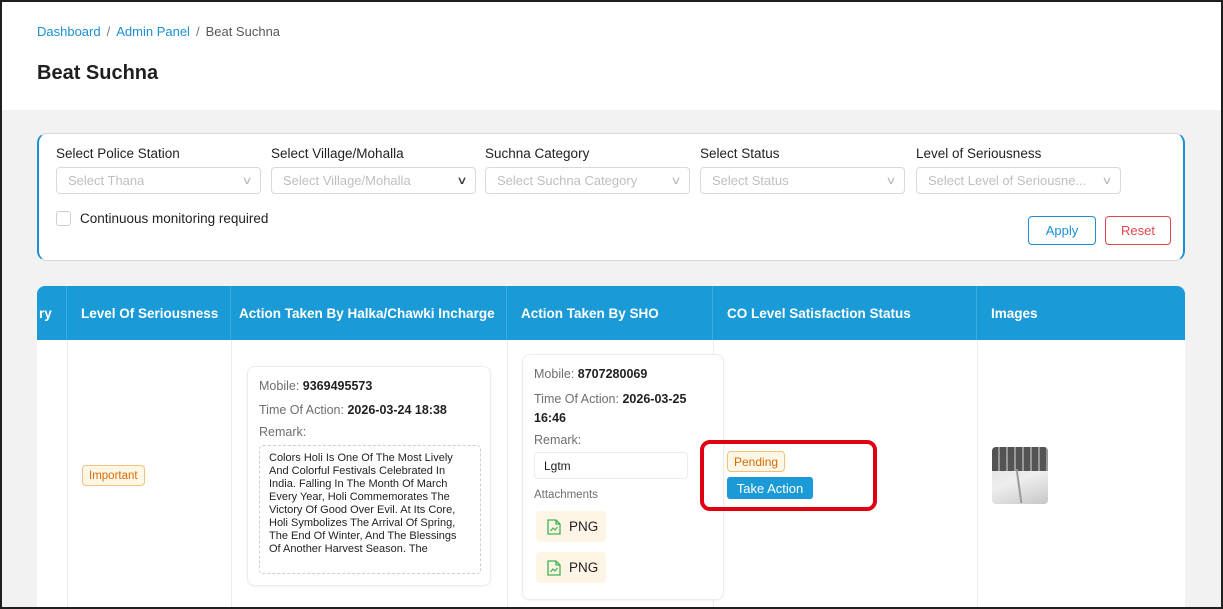 The height and width of the screenshot is (609, 1223). Describe the element at coordinates (69, 31) in the screenshot. I see `breadcrumb-dashboard-link: Dashboard` at that location.